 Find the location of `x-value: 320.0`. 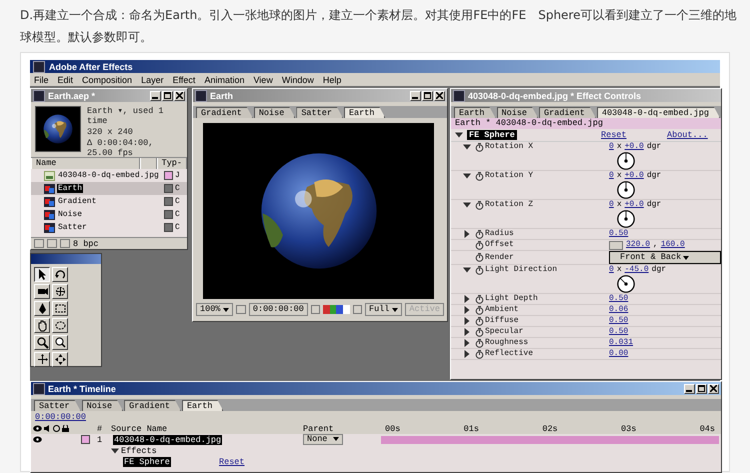

x-value: 320.0 is located at coordinates (638, 245).